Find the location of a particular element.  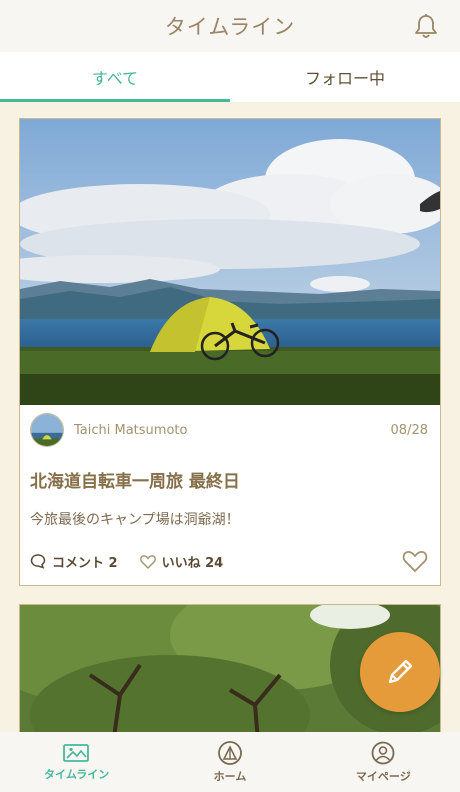

nav-timeline: タイムライン is located at coordinates (76, 762).